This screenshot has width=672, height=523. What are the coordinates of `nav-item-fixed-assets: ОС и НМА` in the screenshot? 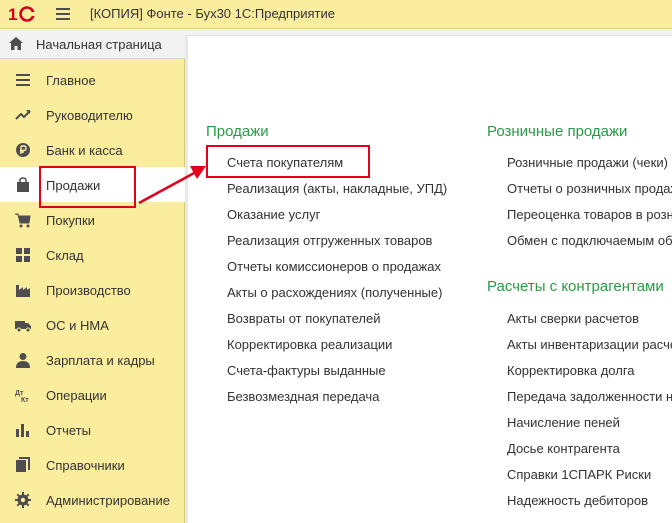 It's located at (92, 324).